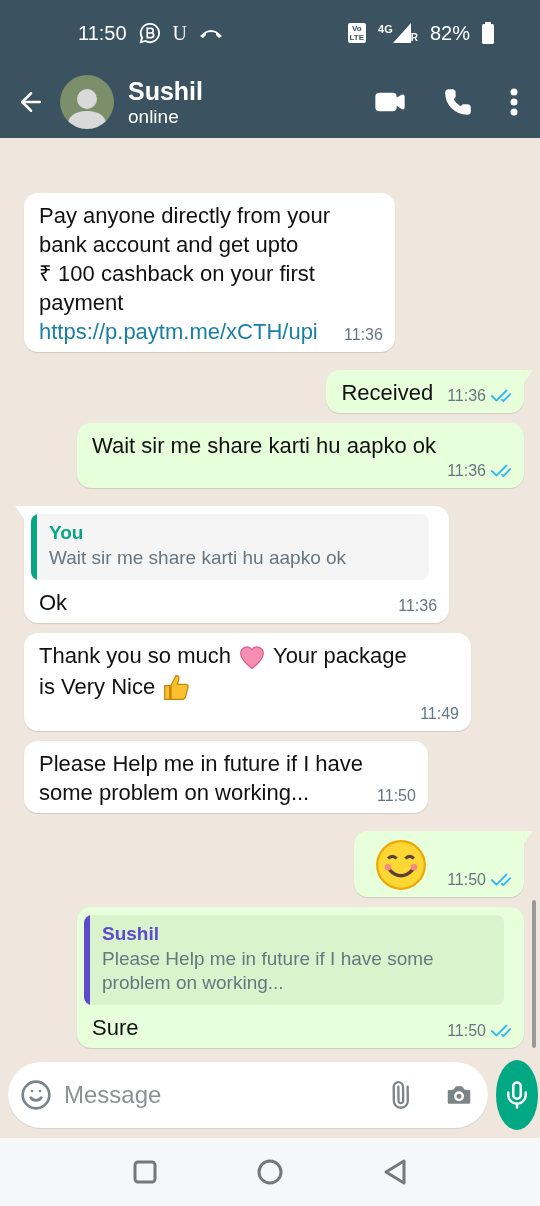 Image resolution: width=540 pixels, height=1206 pixels. I want to click on message-text: Please Help me in future if I have, so click(201, 764).